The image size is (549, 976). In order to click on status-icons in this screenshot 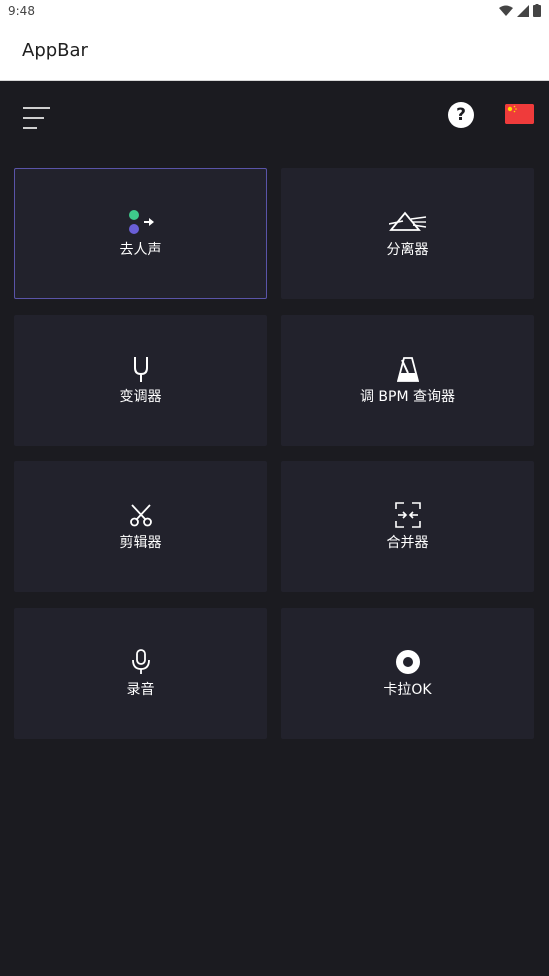, I will do `click(520, 10)`.